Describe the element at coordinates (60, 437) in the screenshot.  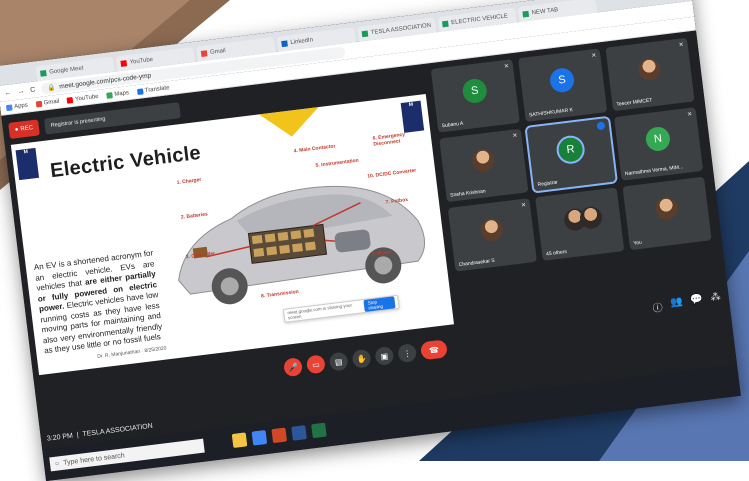
I see `meeting-time: 3:20 PM` at that location.